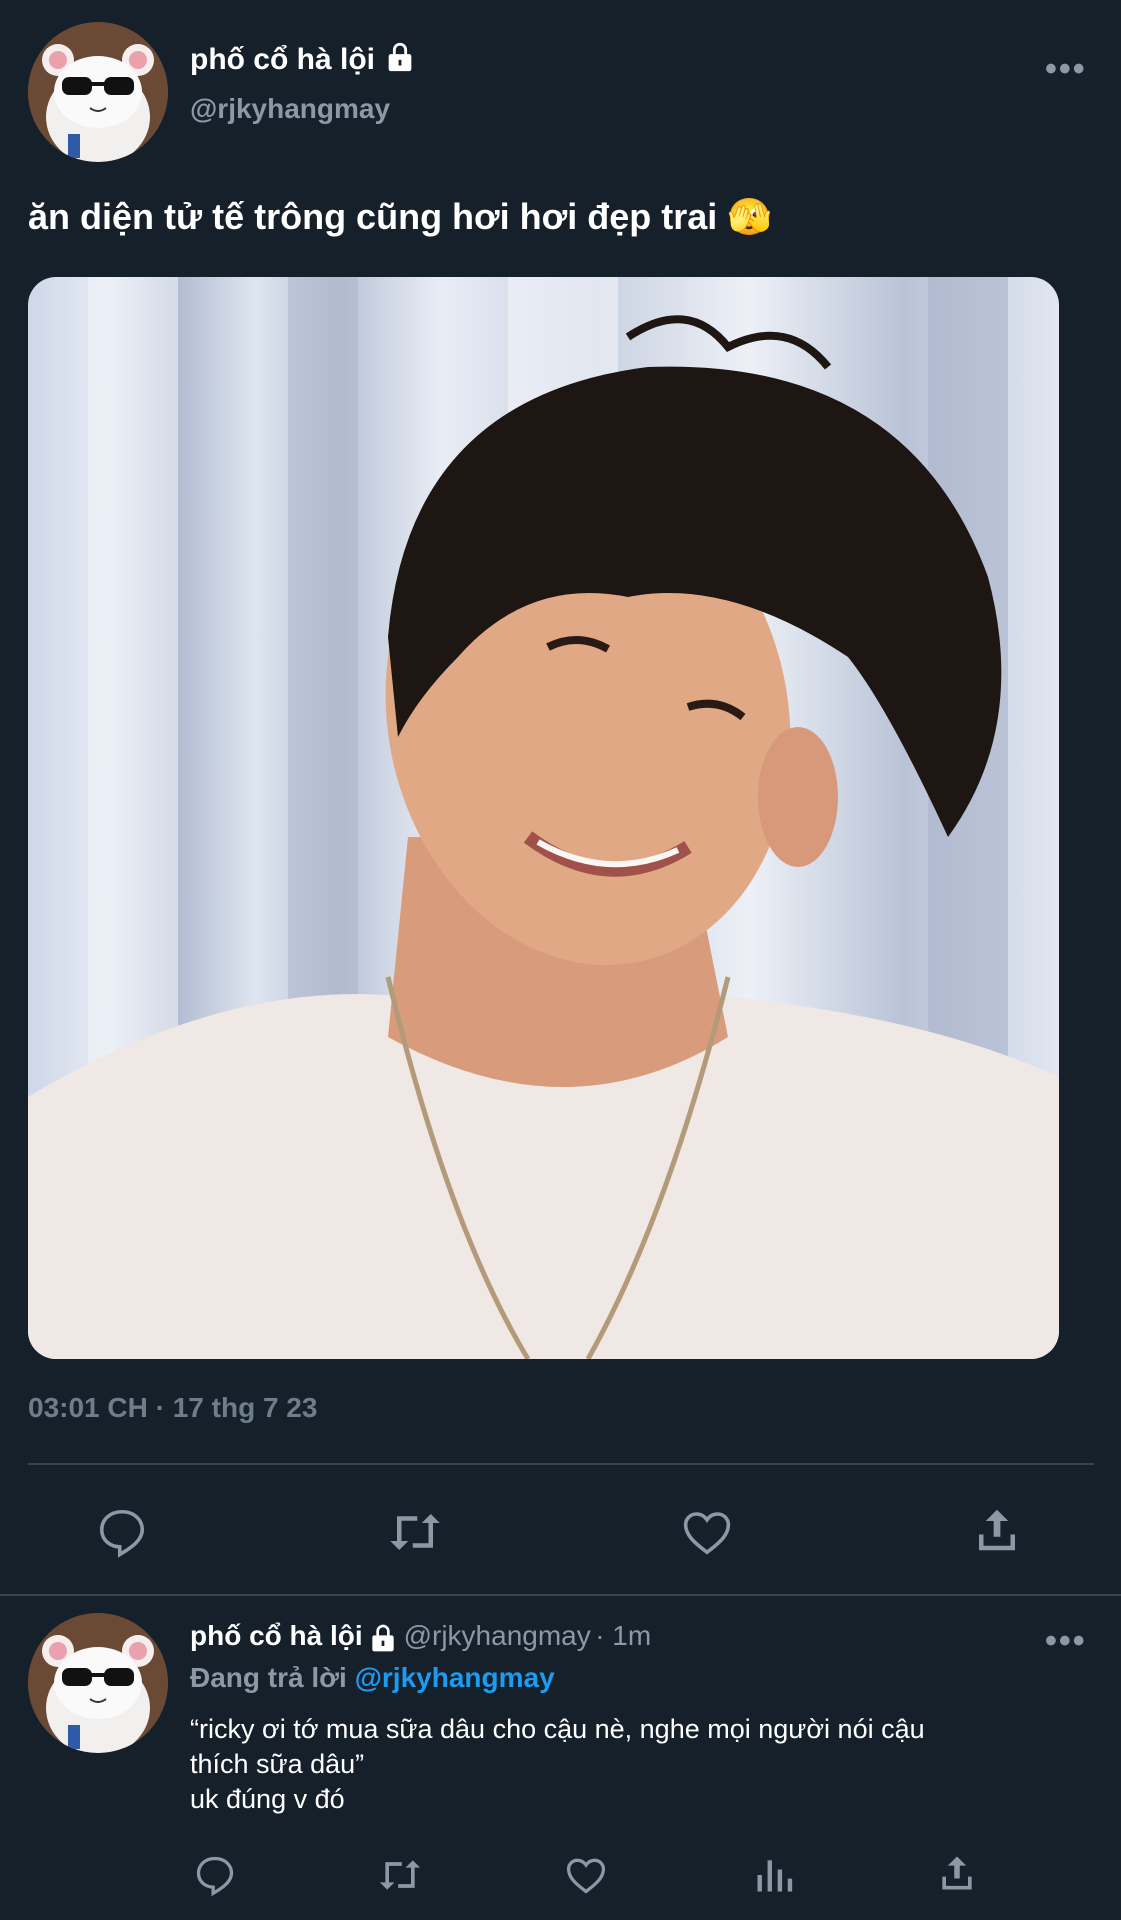 This screenshot has height=1920, width=1121. I want to click on author-name: phố cổ hà lội, so click(282, 59).